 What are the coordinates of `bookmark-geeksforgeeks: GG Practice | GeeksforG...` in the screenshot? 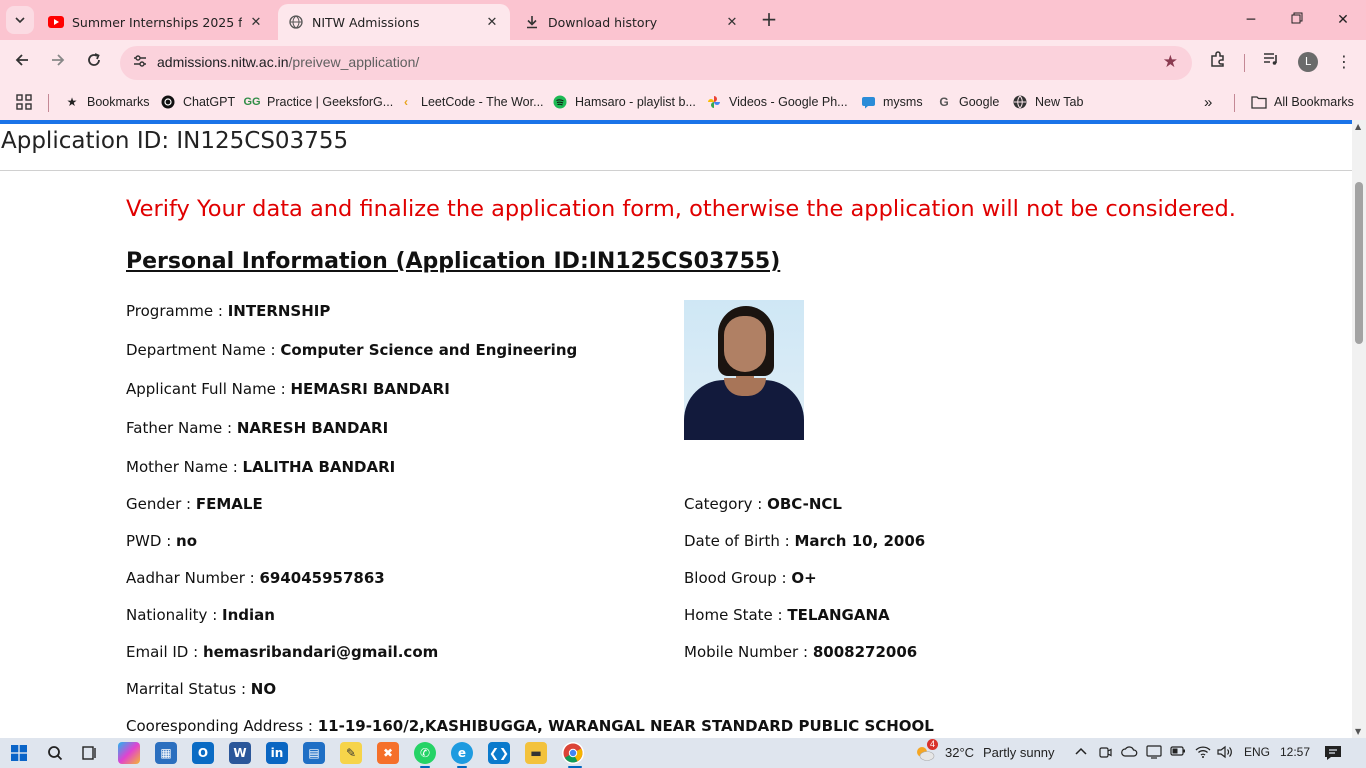 It's located at (318, 102).